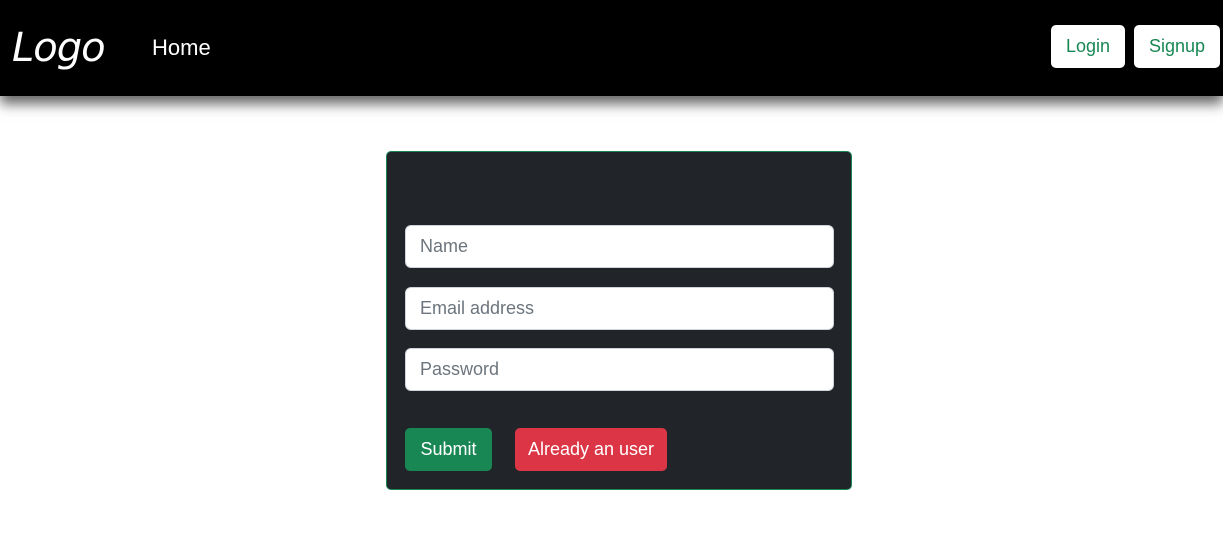 The width and height of the screenshot is (1223, 549). What do you see at coordinates (1177, 46) in the screenshot?
I see `signup-button: Signup` at bounding box center [1177, 46].